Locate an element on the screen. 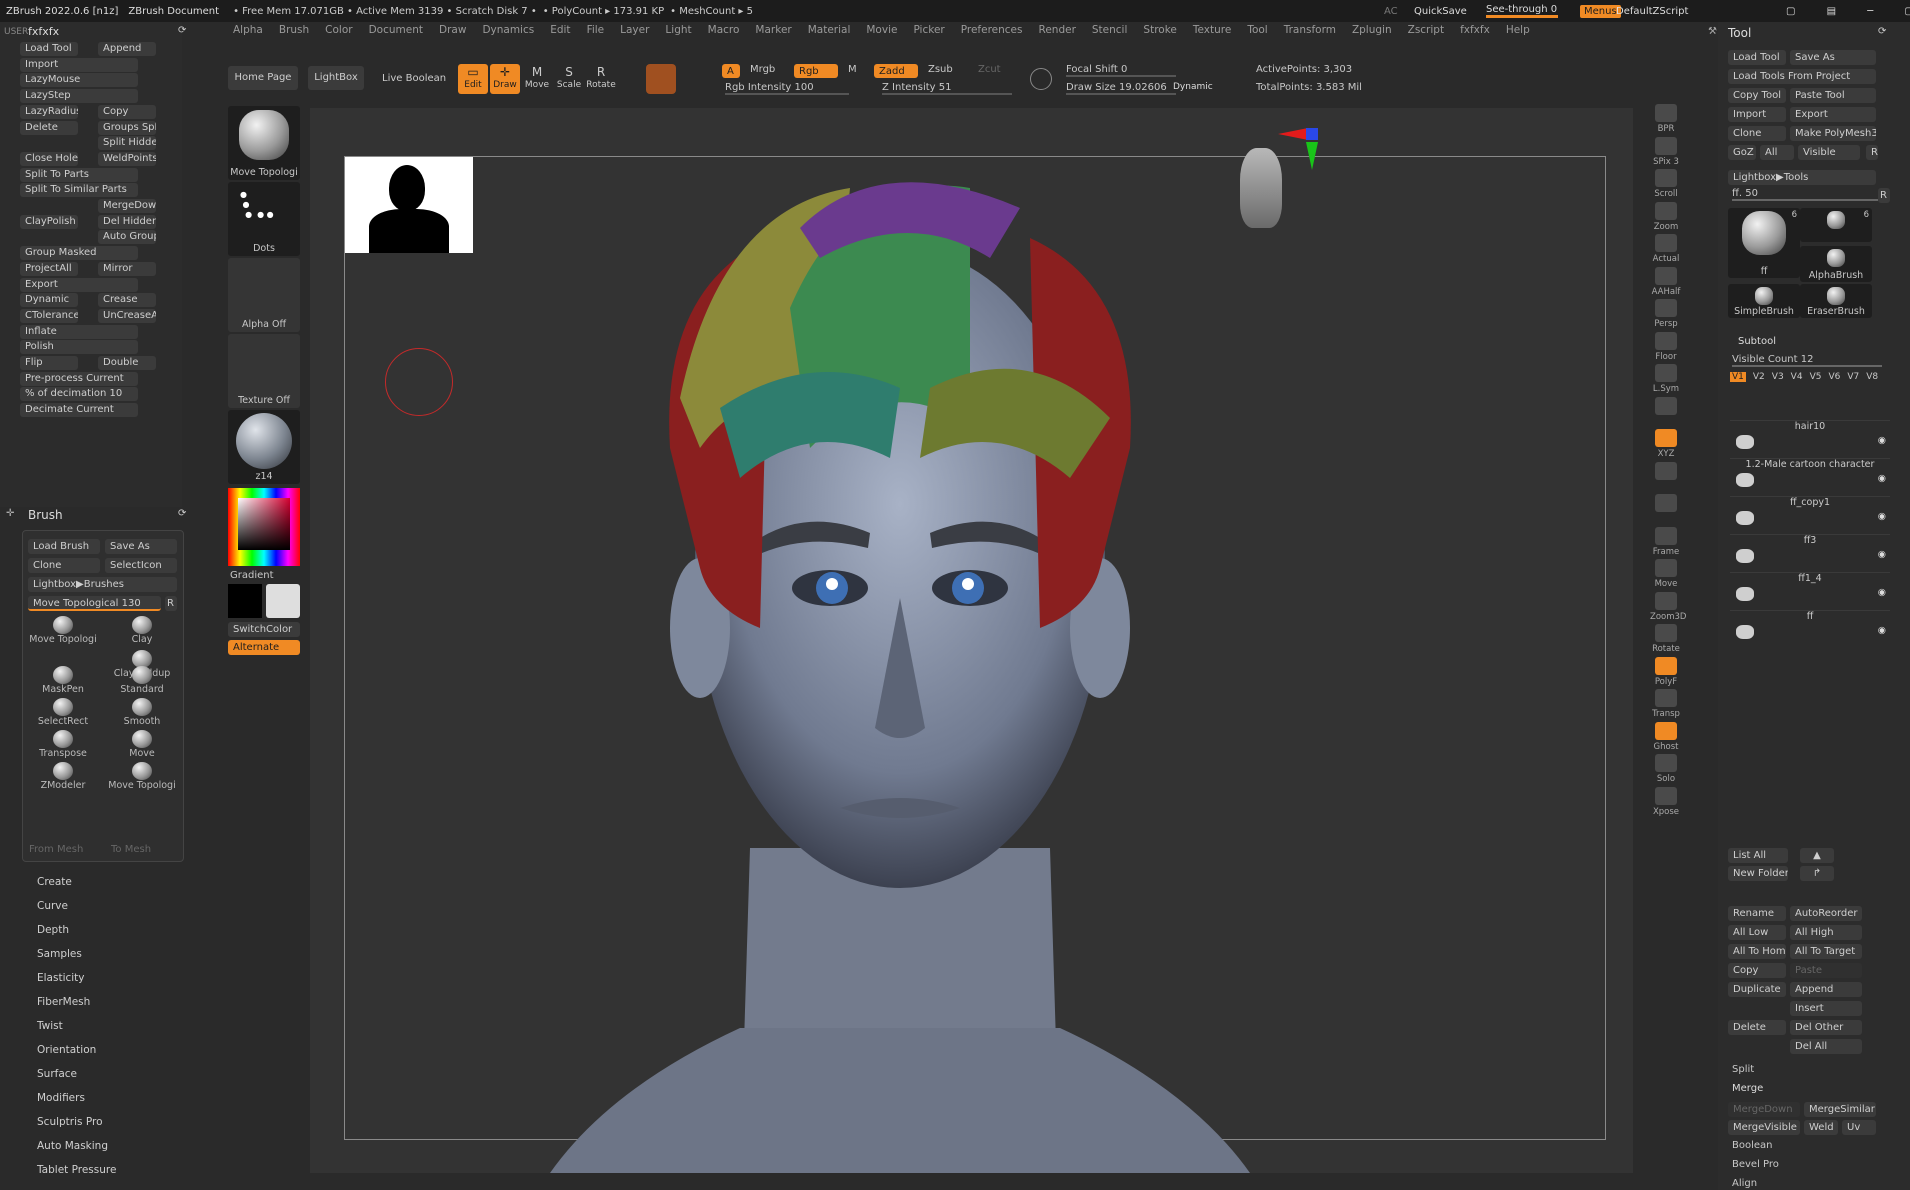  rgb-button: Rgb is located at coordinates (816, 71).